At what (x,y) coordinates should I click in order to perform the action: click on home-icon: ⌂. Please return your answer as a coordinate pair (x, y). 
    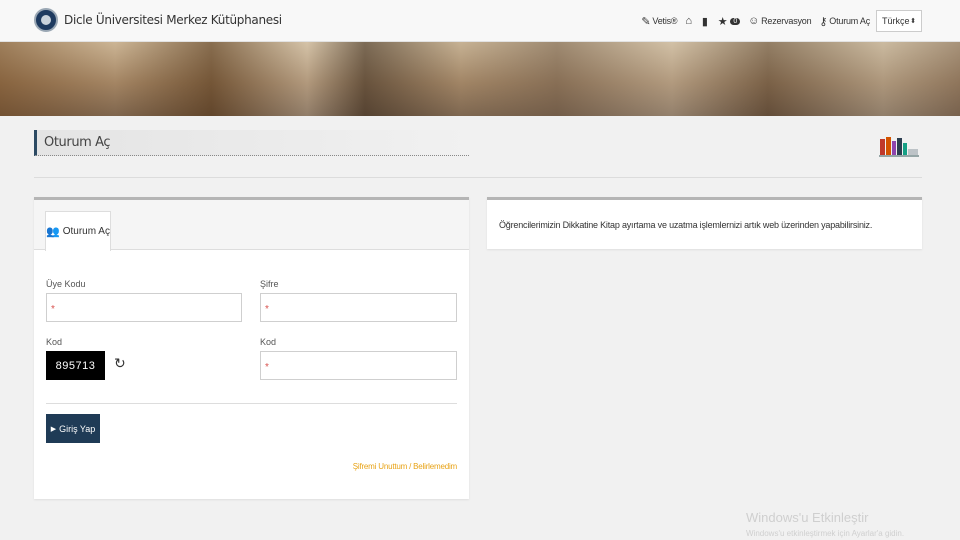
    Looking at the image, I should click on (688, 21).